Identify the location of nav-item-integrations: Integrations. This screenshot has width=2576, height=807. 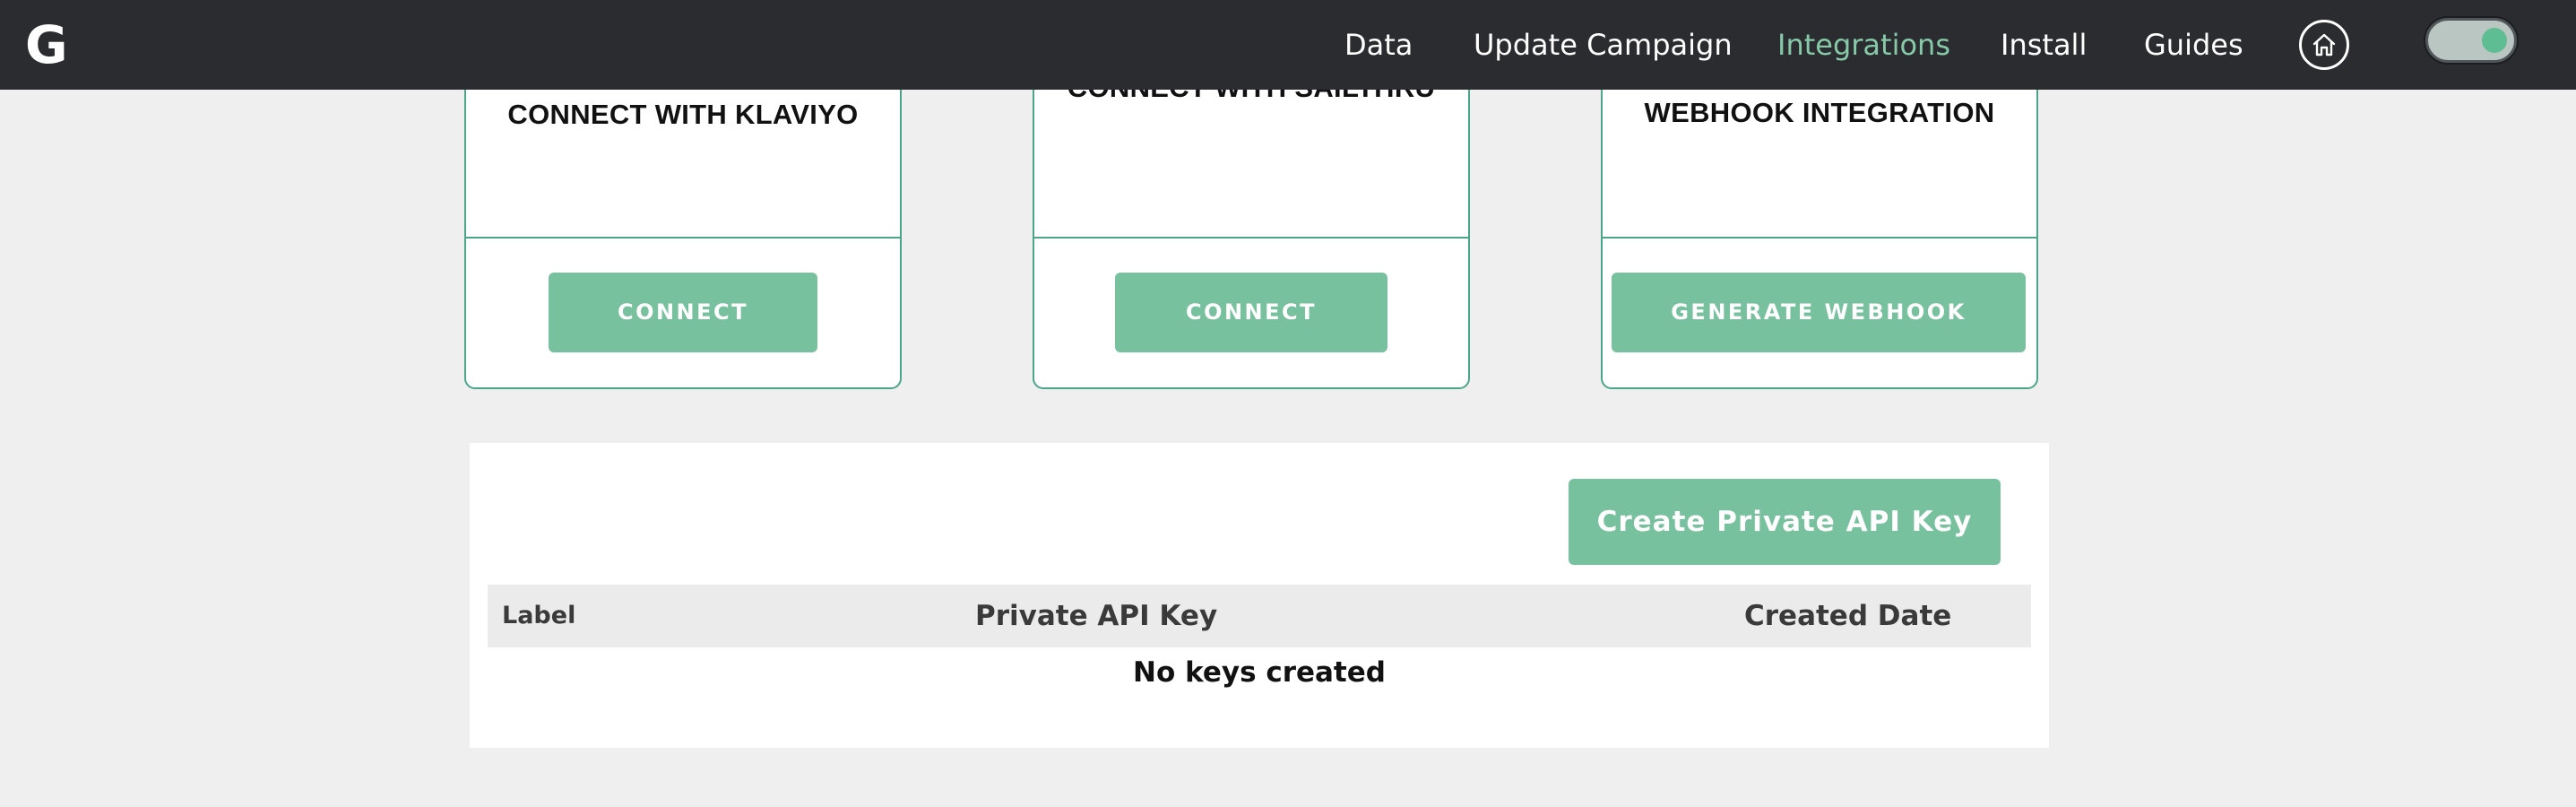
(1863, 45).